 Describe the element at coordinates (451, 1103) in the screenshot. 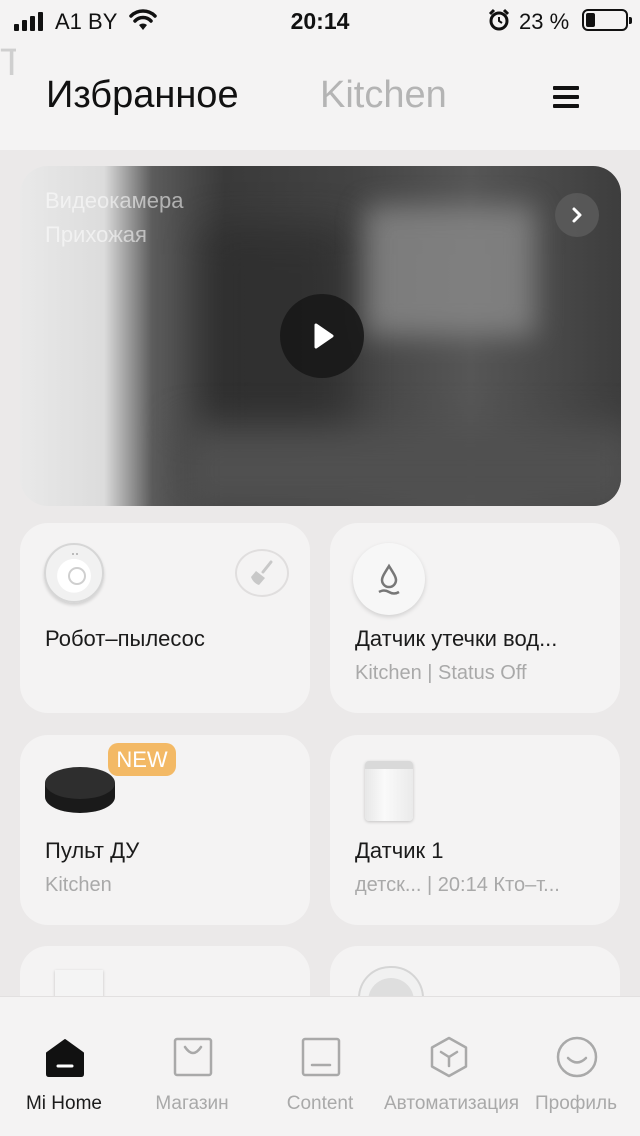

I see `nav-label: Автоматизация` at that location.